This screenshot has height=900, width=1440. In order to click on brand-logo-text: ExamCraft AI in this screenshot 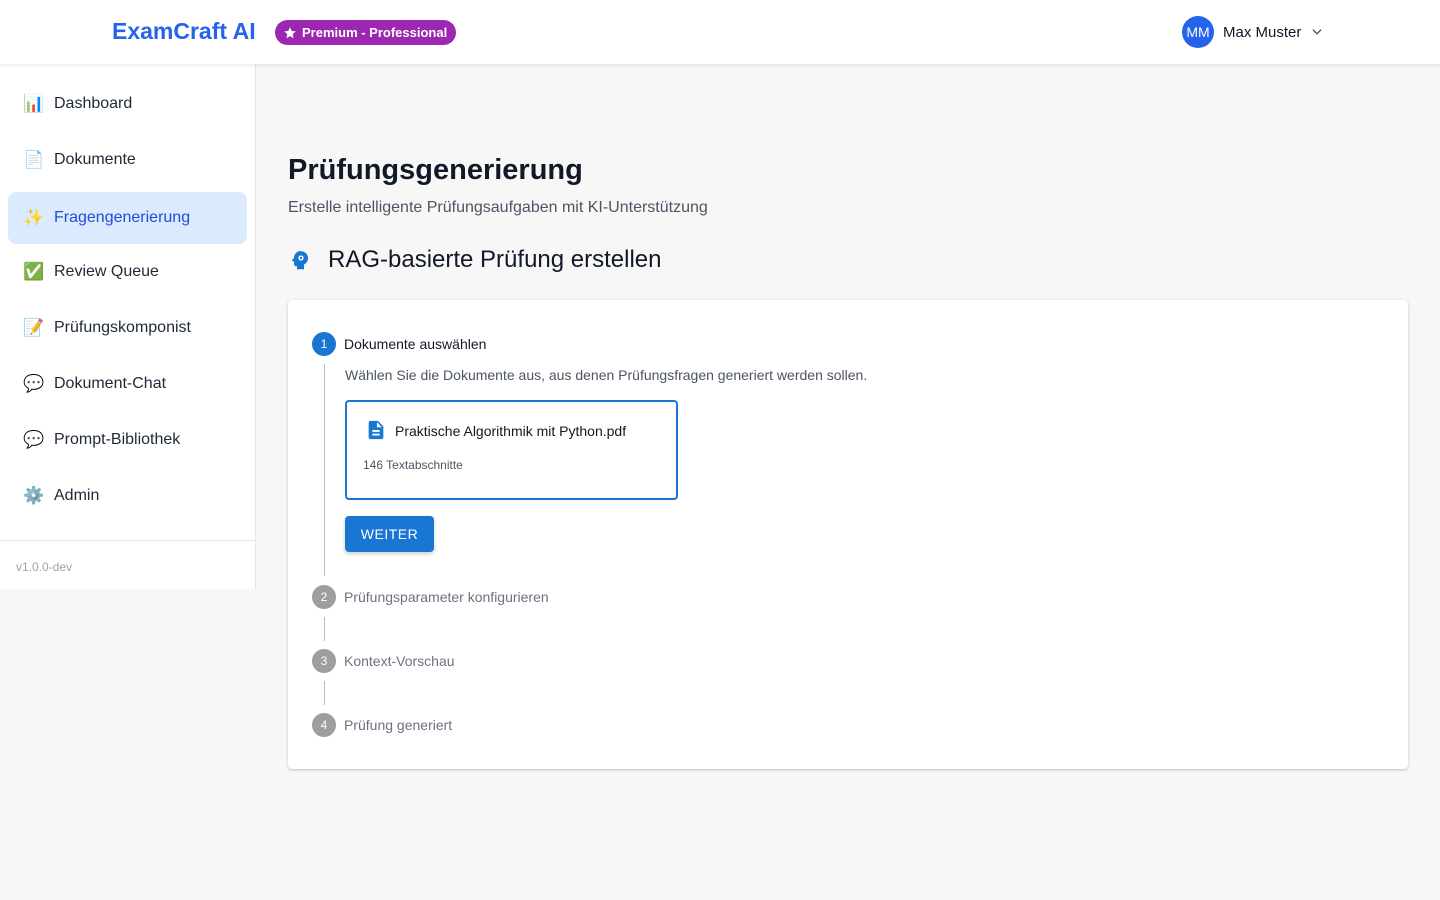, I will do `click(184, 31)`.